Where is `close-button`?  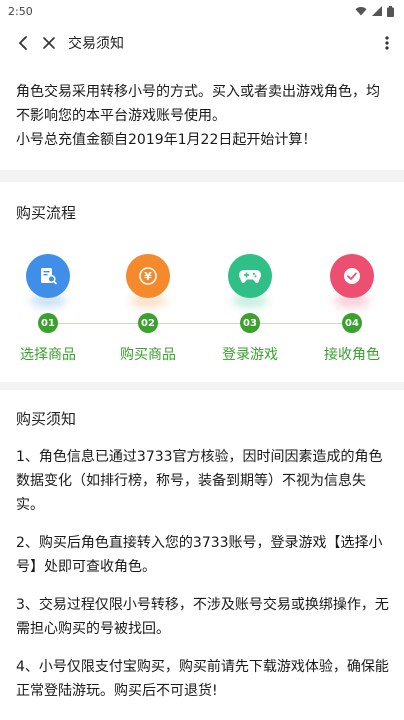
close-button is located at coordinates (49, 43).